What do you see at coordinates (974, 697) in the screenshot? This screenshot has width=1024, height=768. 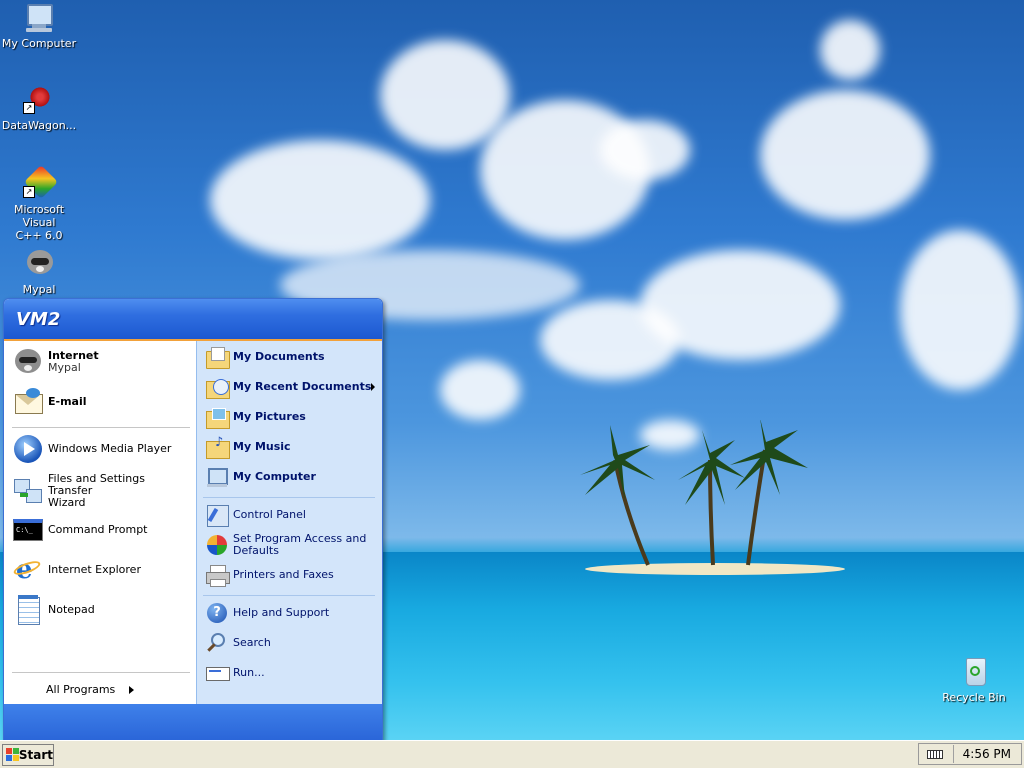 I see `desktop-icon-label: Recycle Bin` at bounding box center [974, 697].